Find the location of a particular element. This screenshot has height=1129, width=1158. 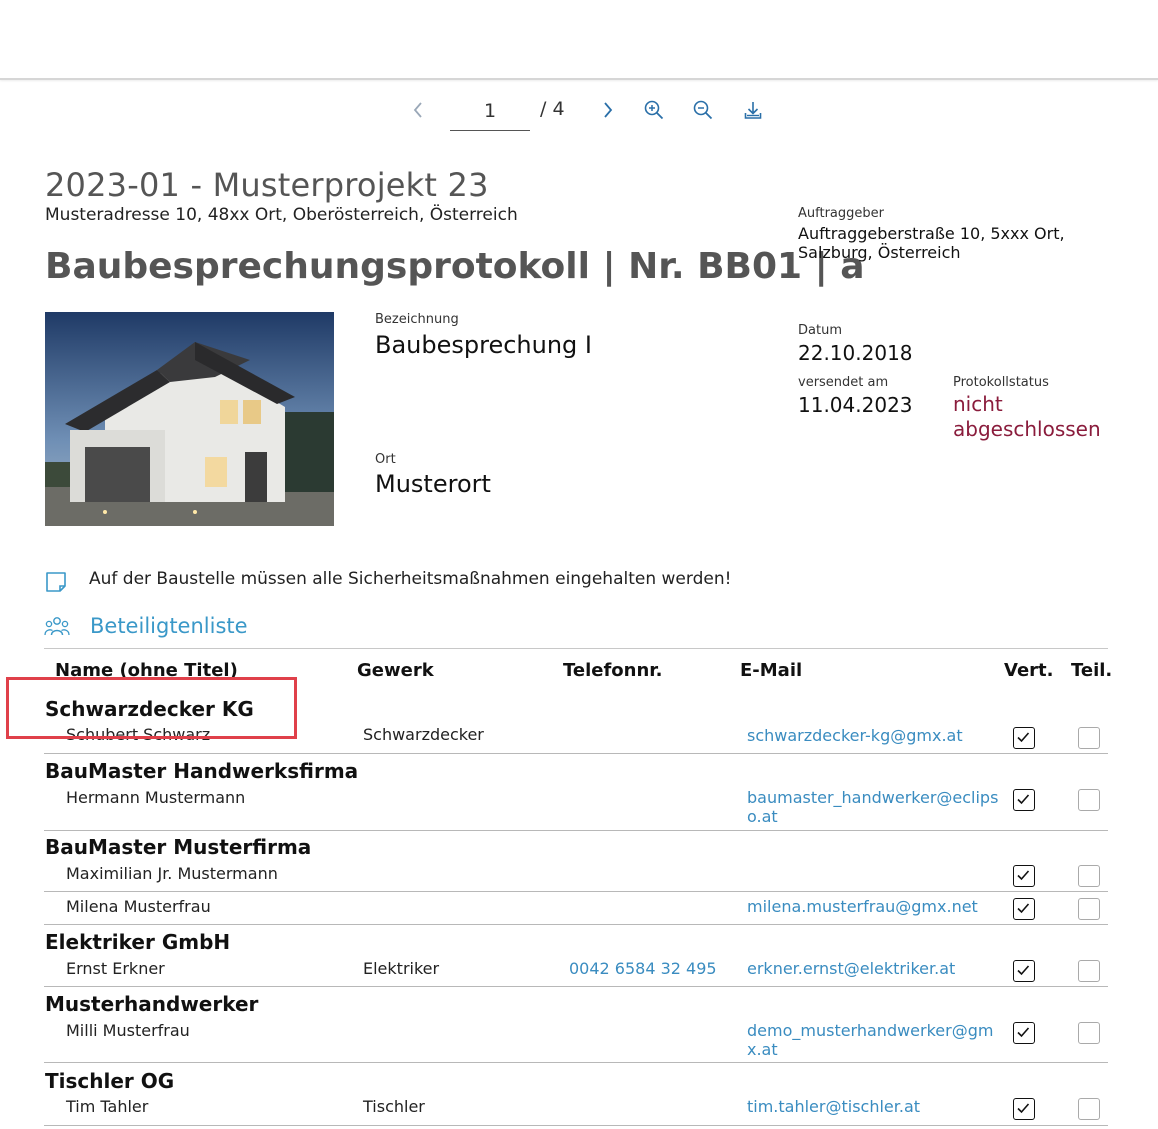

participants-header: Beteiligtenliste is located at coordinates (244, 628).